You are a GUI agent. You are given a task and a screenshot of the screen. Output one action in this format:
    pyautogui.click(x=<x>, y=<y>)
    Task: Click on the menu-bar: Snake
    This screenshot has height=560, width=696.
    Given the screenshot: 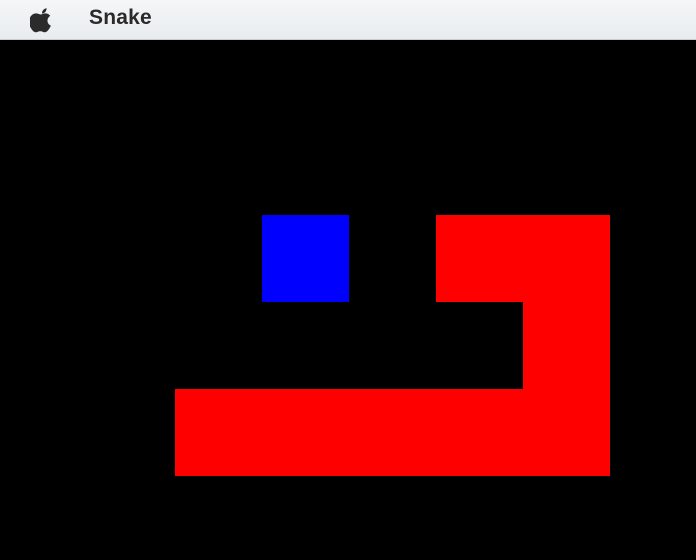 What is the action you would take?
    pyautogui.click(x=348, y=20)
    